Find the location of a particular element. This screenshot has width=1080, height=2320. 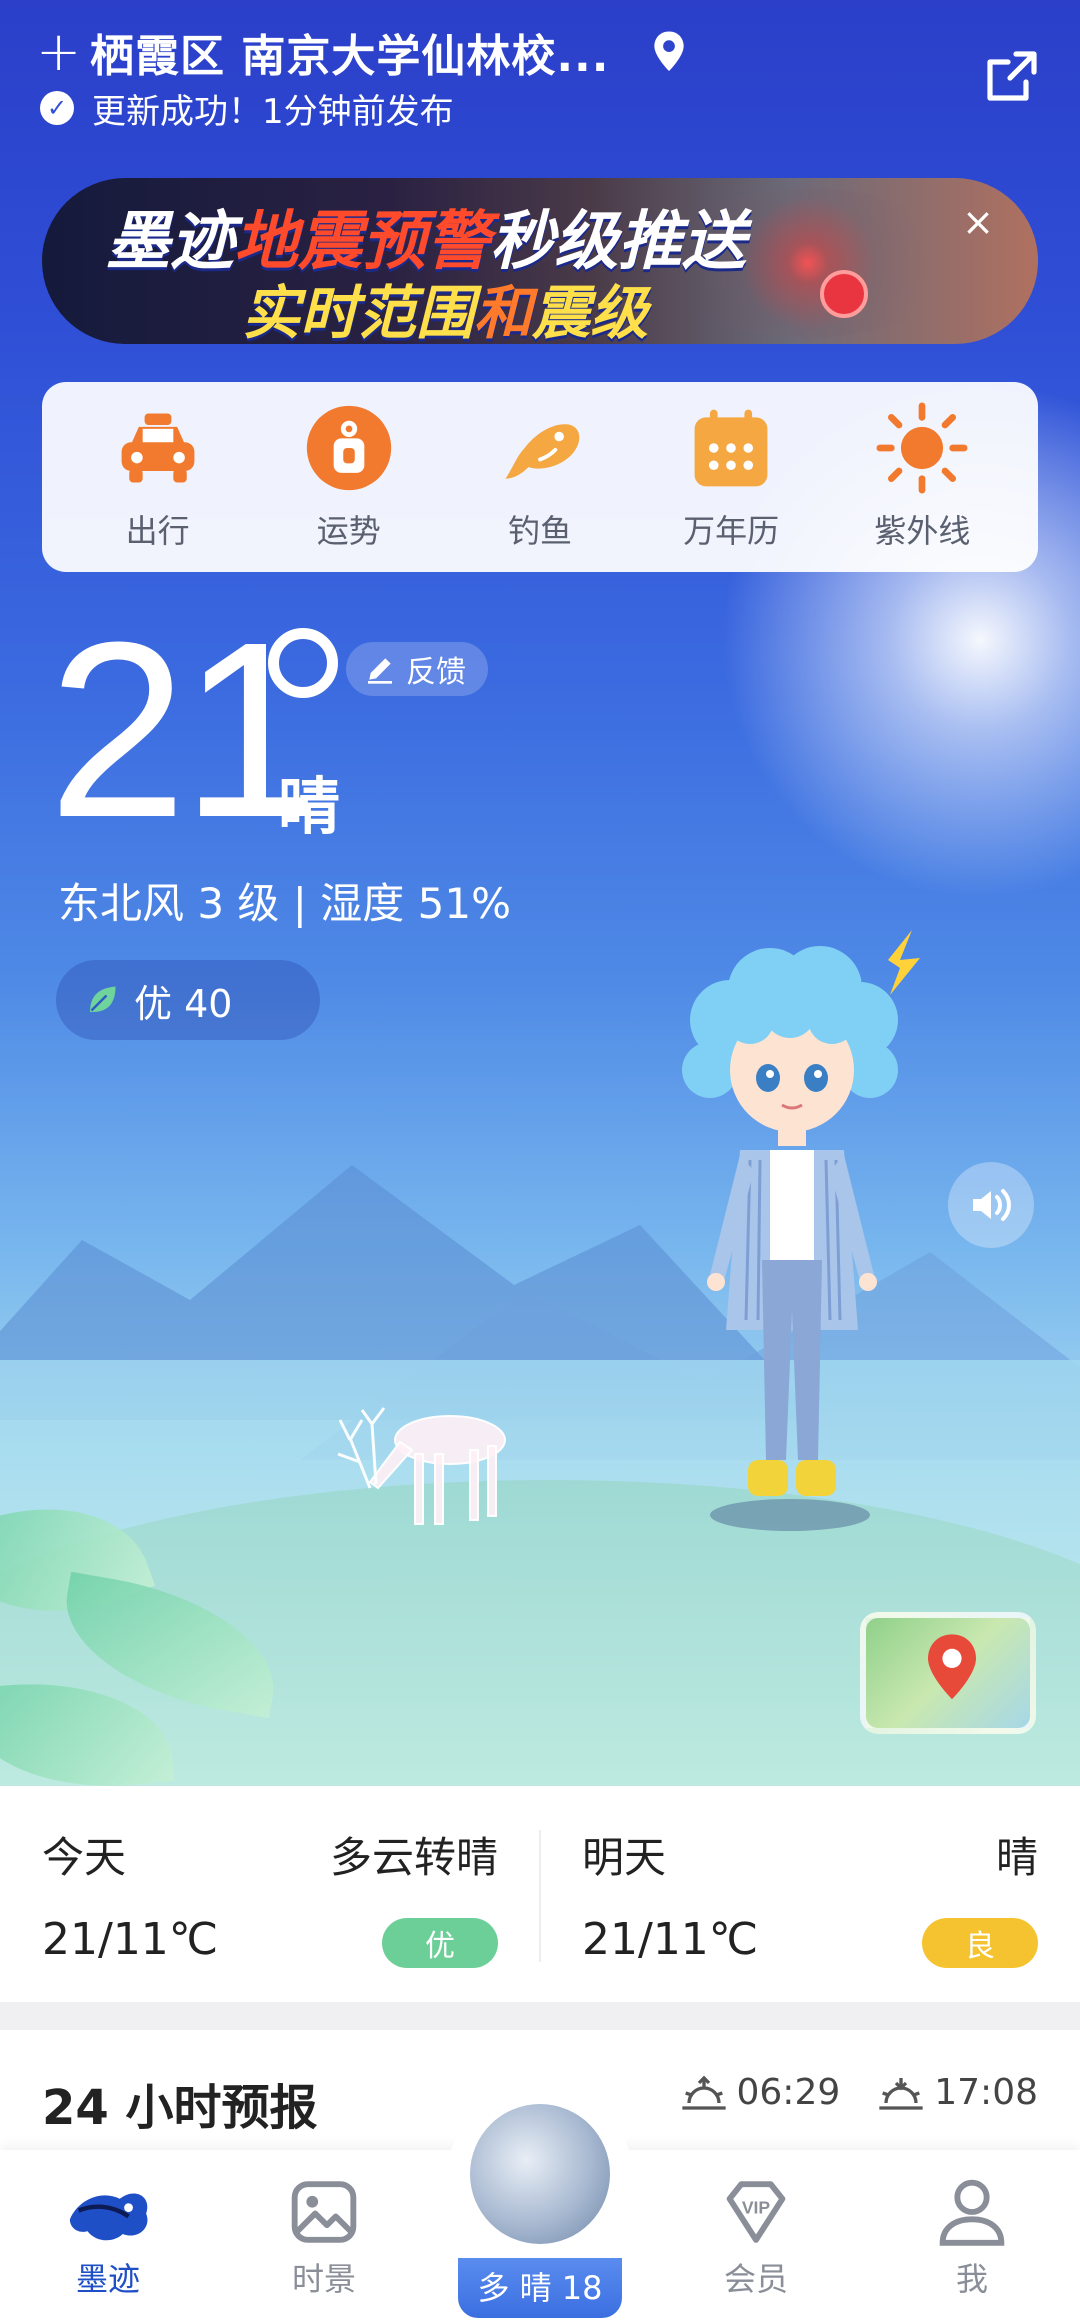

map-pin-icon is located at coordinates (952, 1667).